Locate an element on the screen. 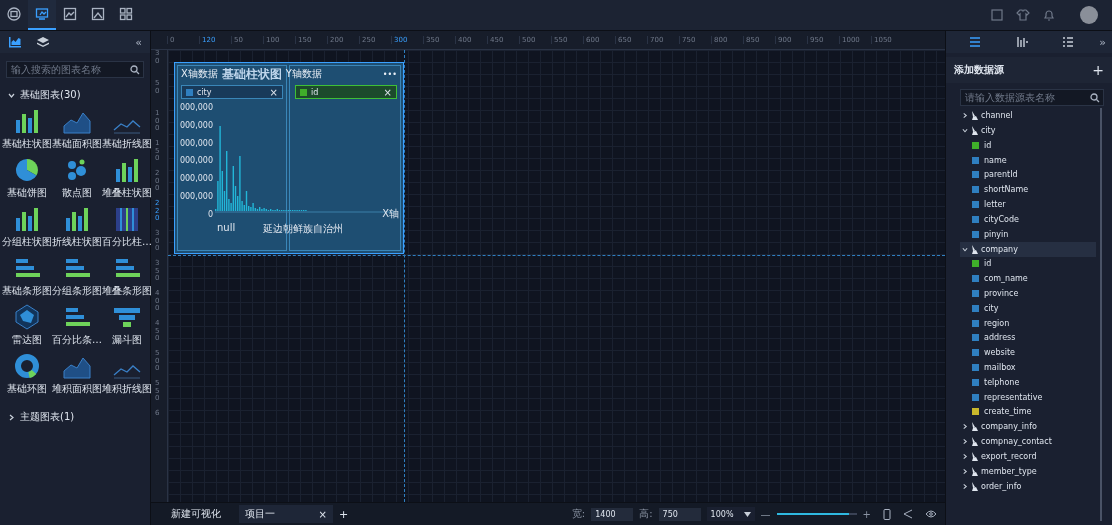 Image resolution: width=1112 pixels, height=525 pixels. donut-chart-icon is located at coordinates (27, 366).